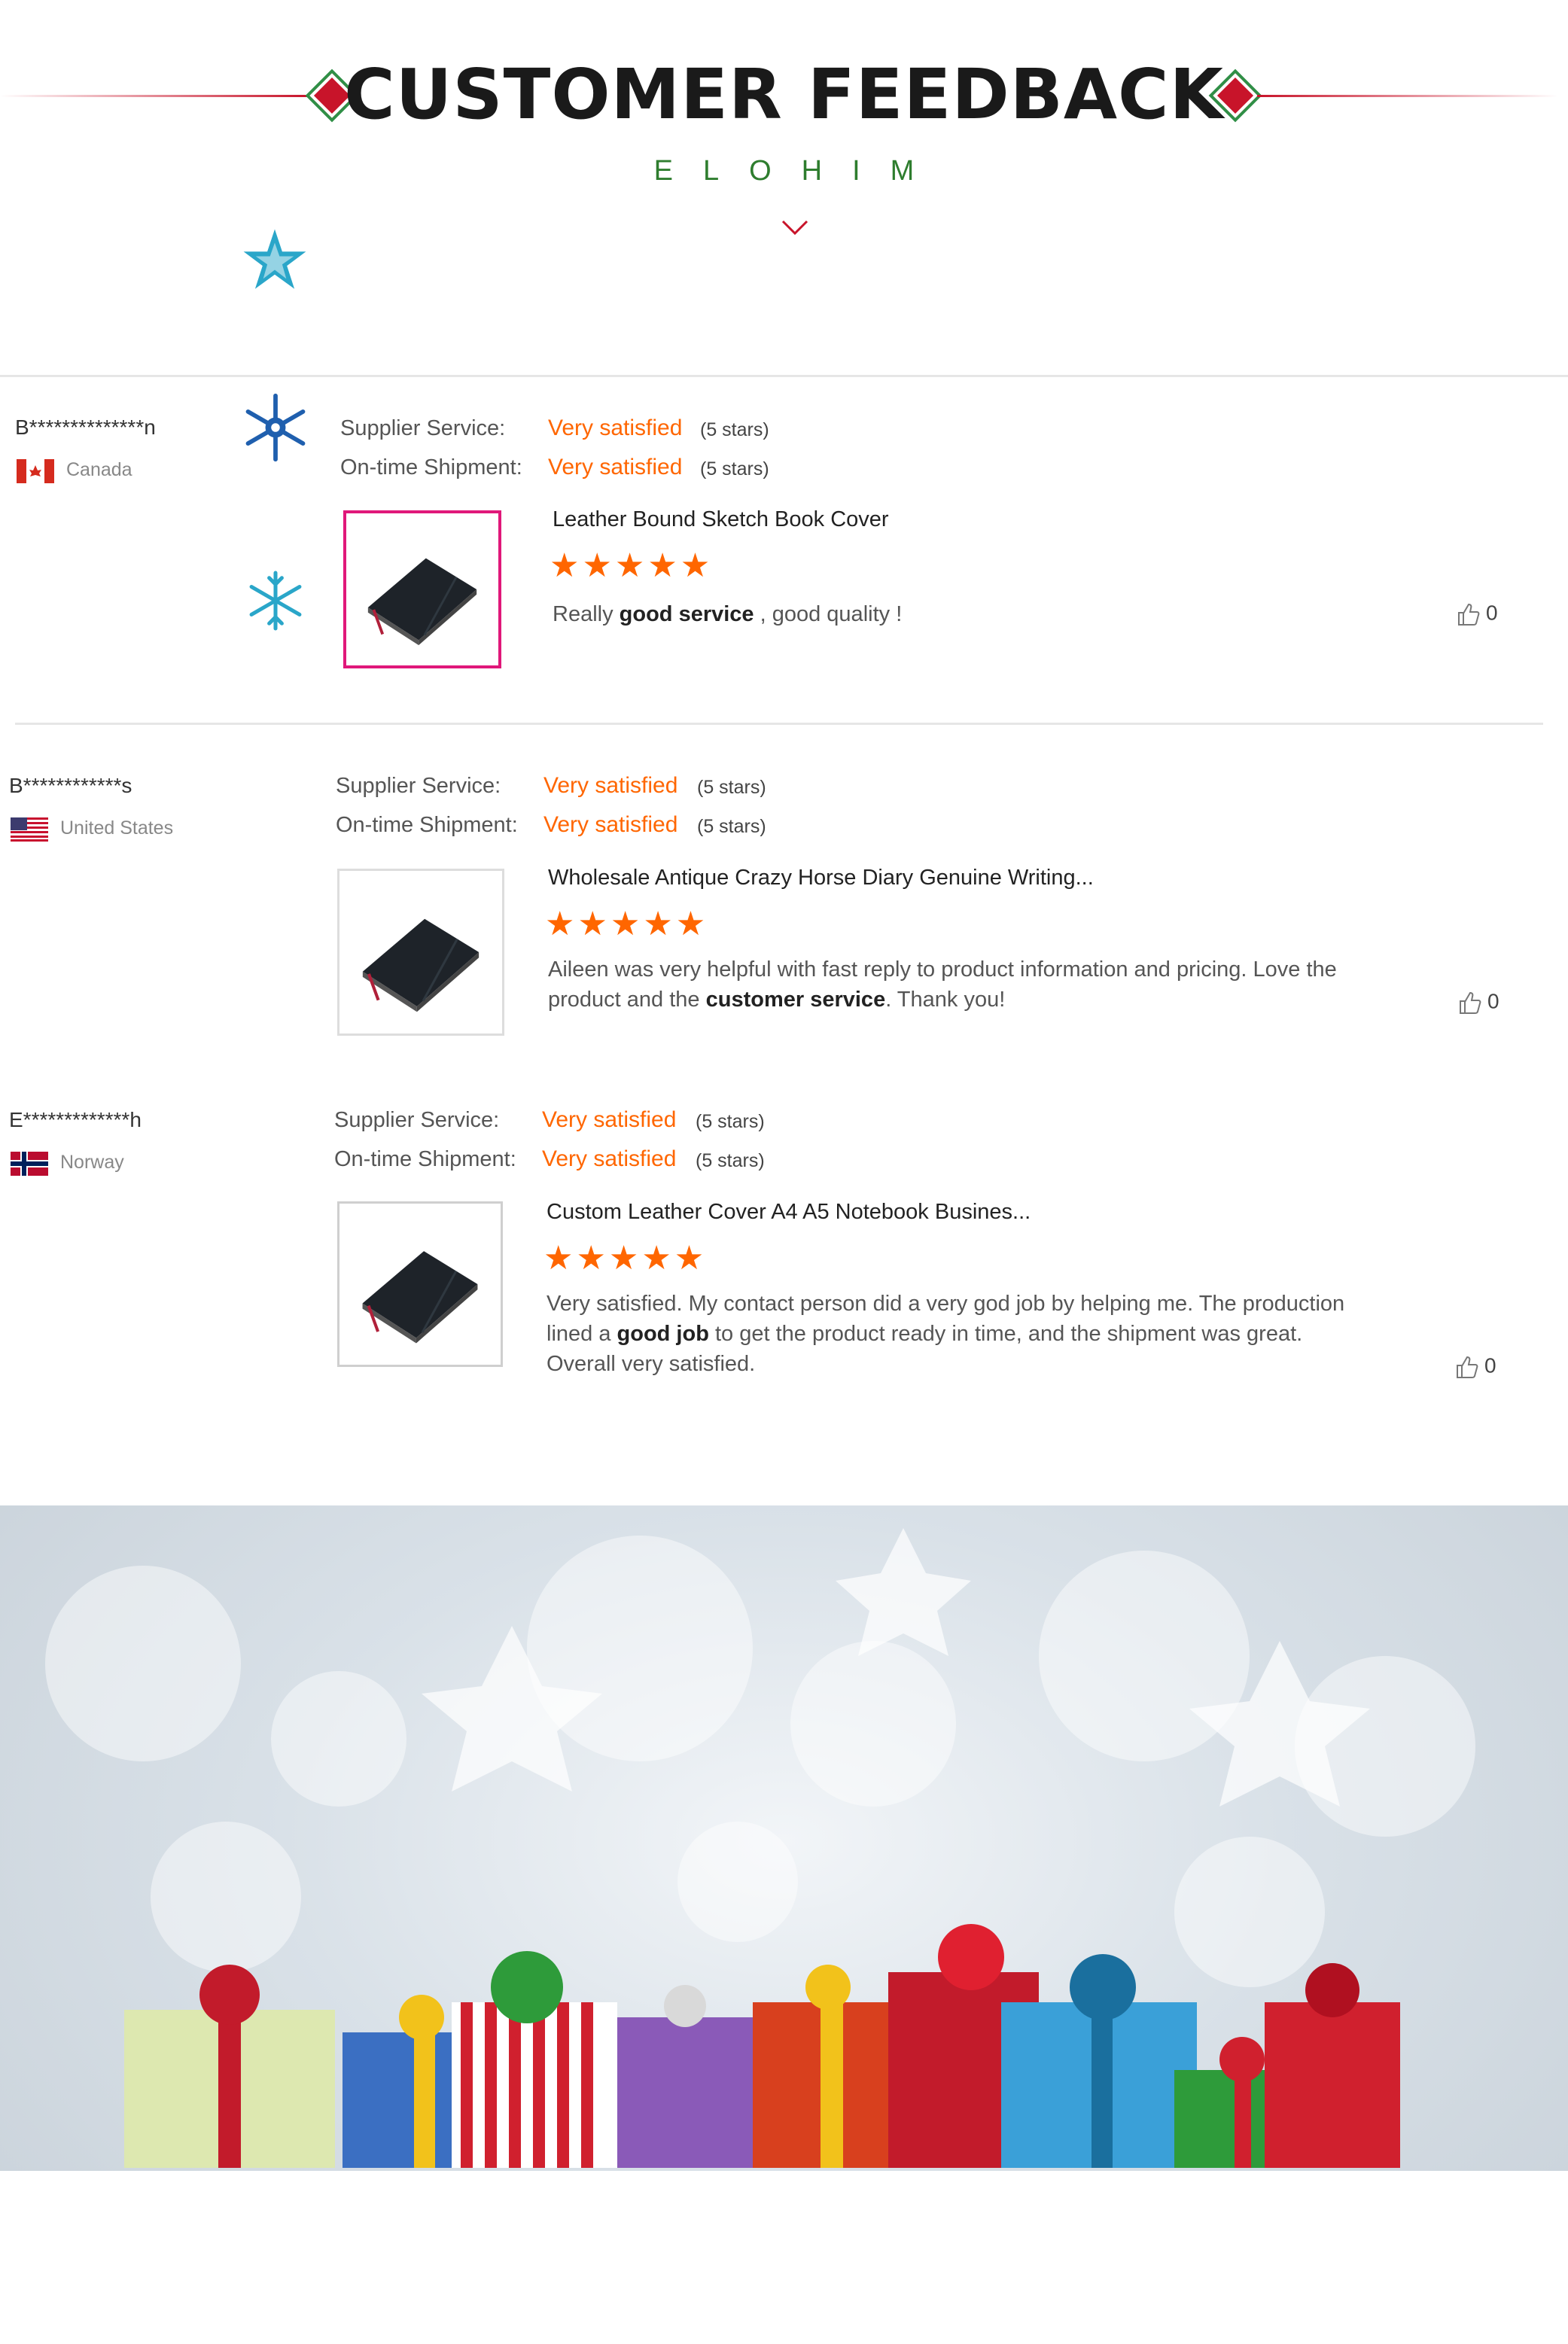  I want to click on reviewer-country: Norway, so click(92, 1162).